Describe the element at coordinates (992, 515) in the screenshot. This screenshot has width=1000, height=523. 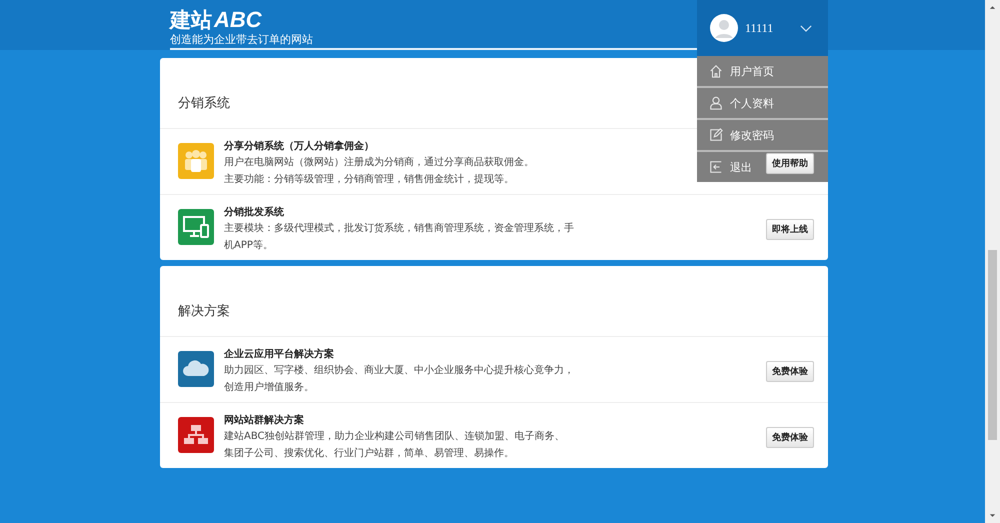
I see `scroll-down-icon` at that location.